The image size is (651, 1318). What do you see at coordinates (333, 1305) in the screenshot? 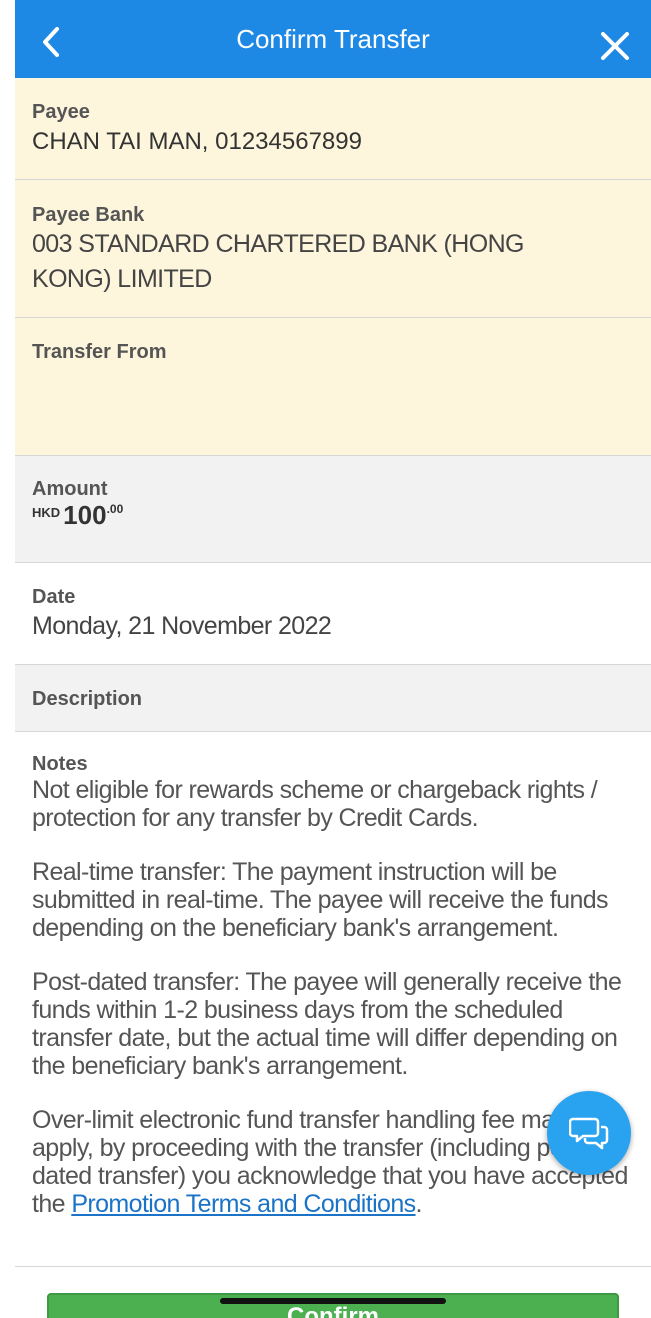
I see `confirm-button: Confirm` at bounding box center [333, 1305].